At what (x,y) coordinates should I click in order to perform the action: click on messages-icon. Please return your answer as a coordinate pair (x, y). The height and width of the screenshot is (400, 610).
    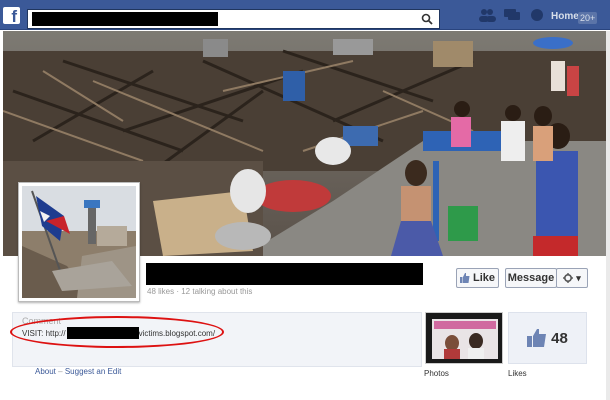
    Looking at the image, I should click on (512, 15).